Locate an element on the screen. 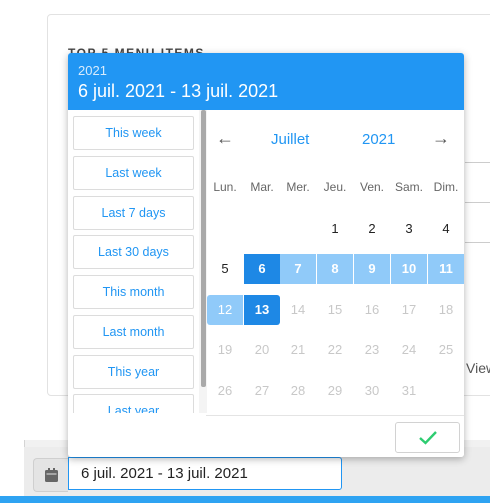 Image resolution: width=490 pixels, height=503 pixels. calendar-button is located at coordinates (50, 475).